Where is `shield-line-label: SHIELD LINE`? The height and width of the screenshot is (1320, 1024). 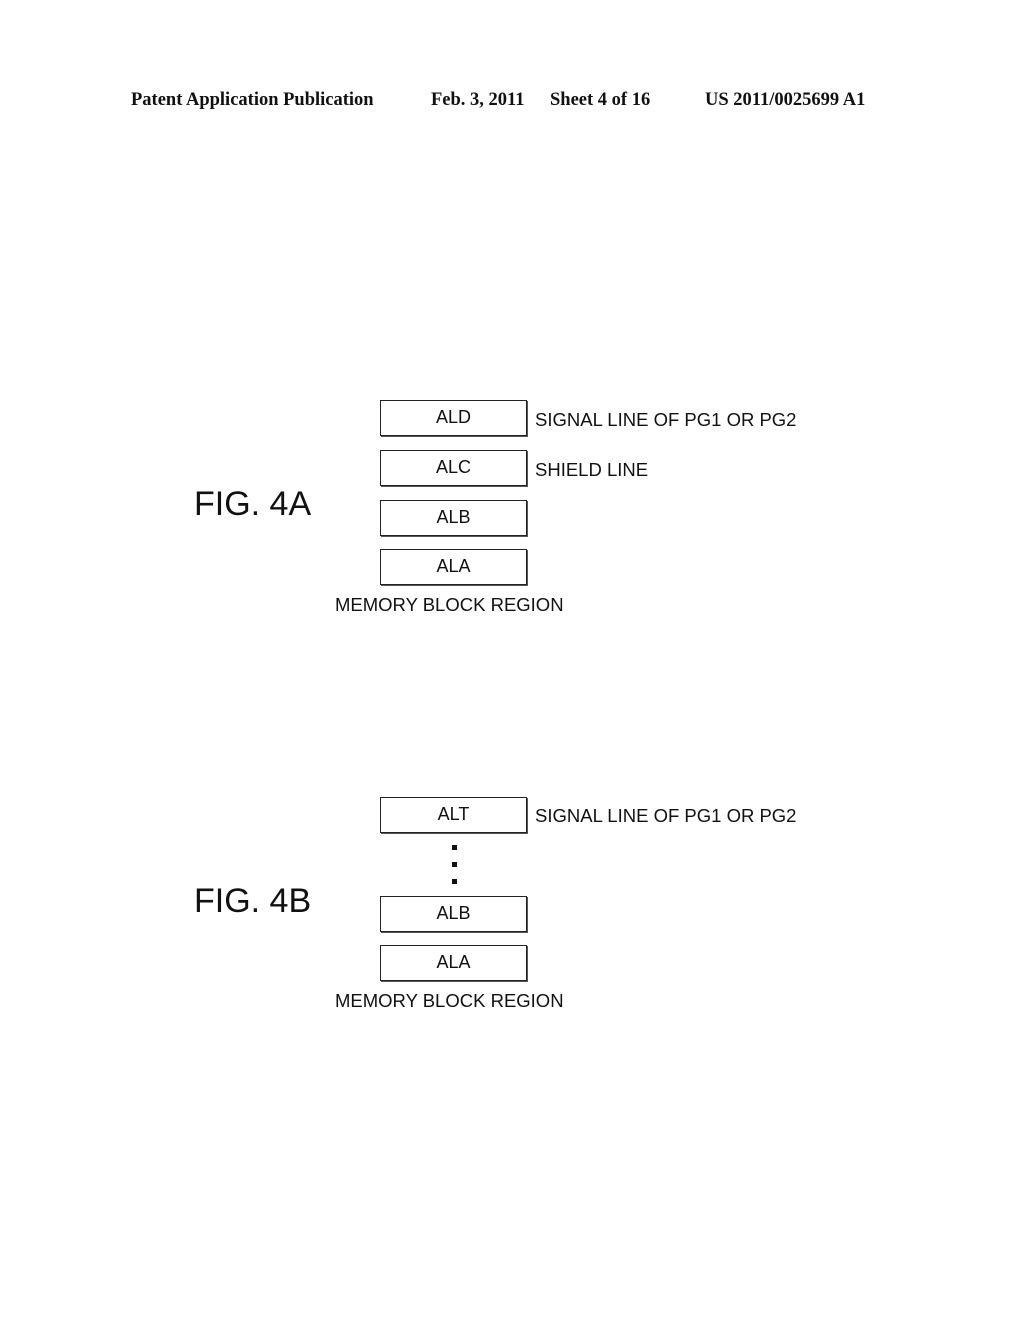
shield-line-label: SHIELD LINE is located at coordinates (592, 469).